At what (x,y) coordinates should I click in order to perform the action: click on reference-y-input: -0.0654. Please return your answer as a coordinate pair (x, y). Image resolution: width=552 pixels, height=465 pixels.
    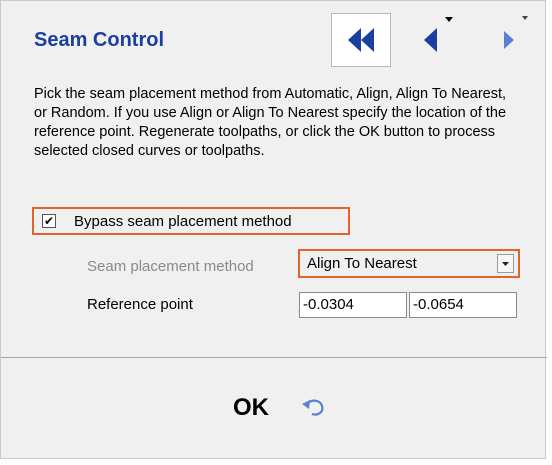
    Looking at the image, I should click on (463, 305).